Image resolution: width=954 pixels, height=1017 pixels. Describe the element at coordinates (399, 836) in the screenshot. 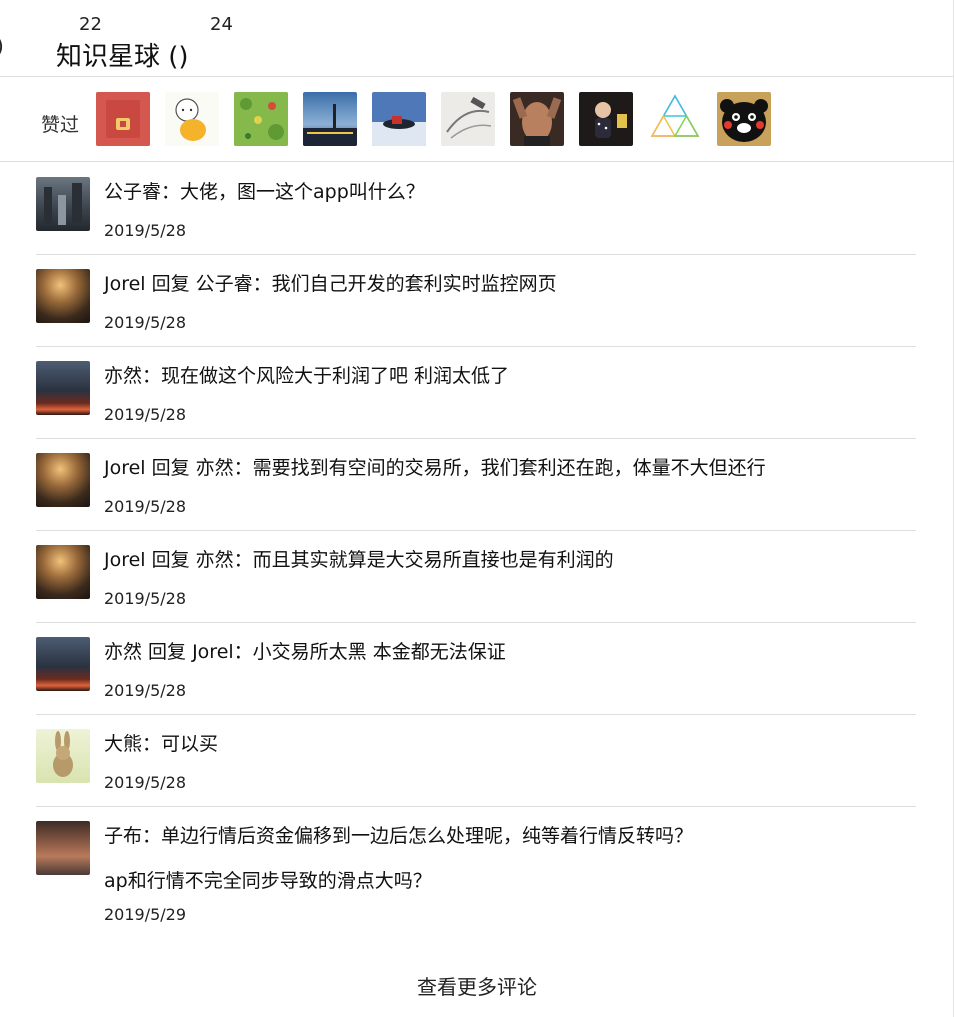

I see `comment-text: 子布：单边行情后资金偏移到一边后怎么处理呢，纯等着行情反转吗？` at that location.